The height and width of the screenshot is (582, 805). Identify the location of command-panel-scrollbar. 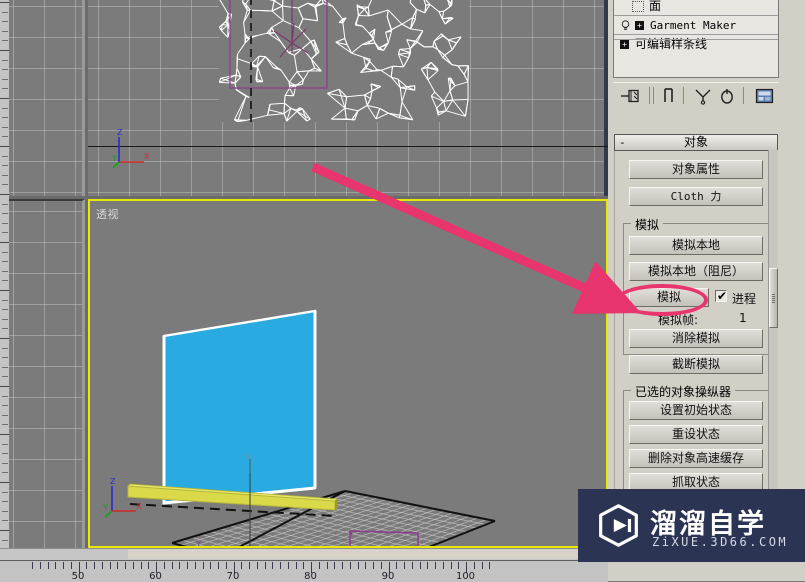
(773, 346).